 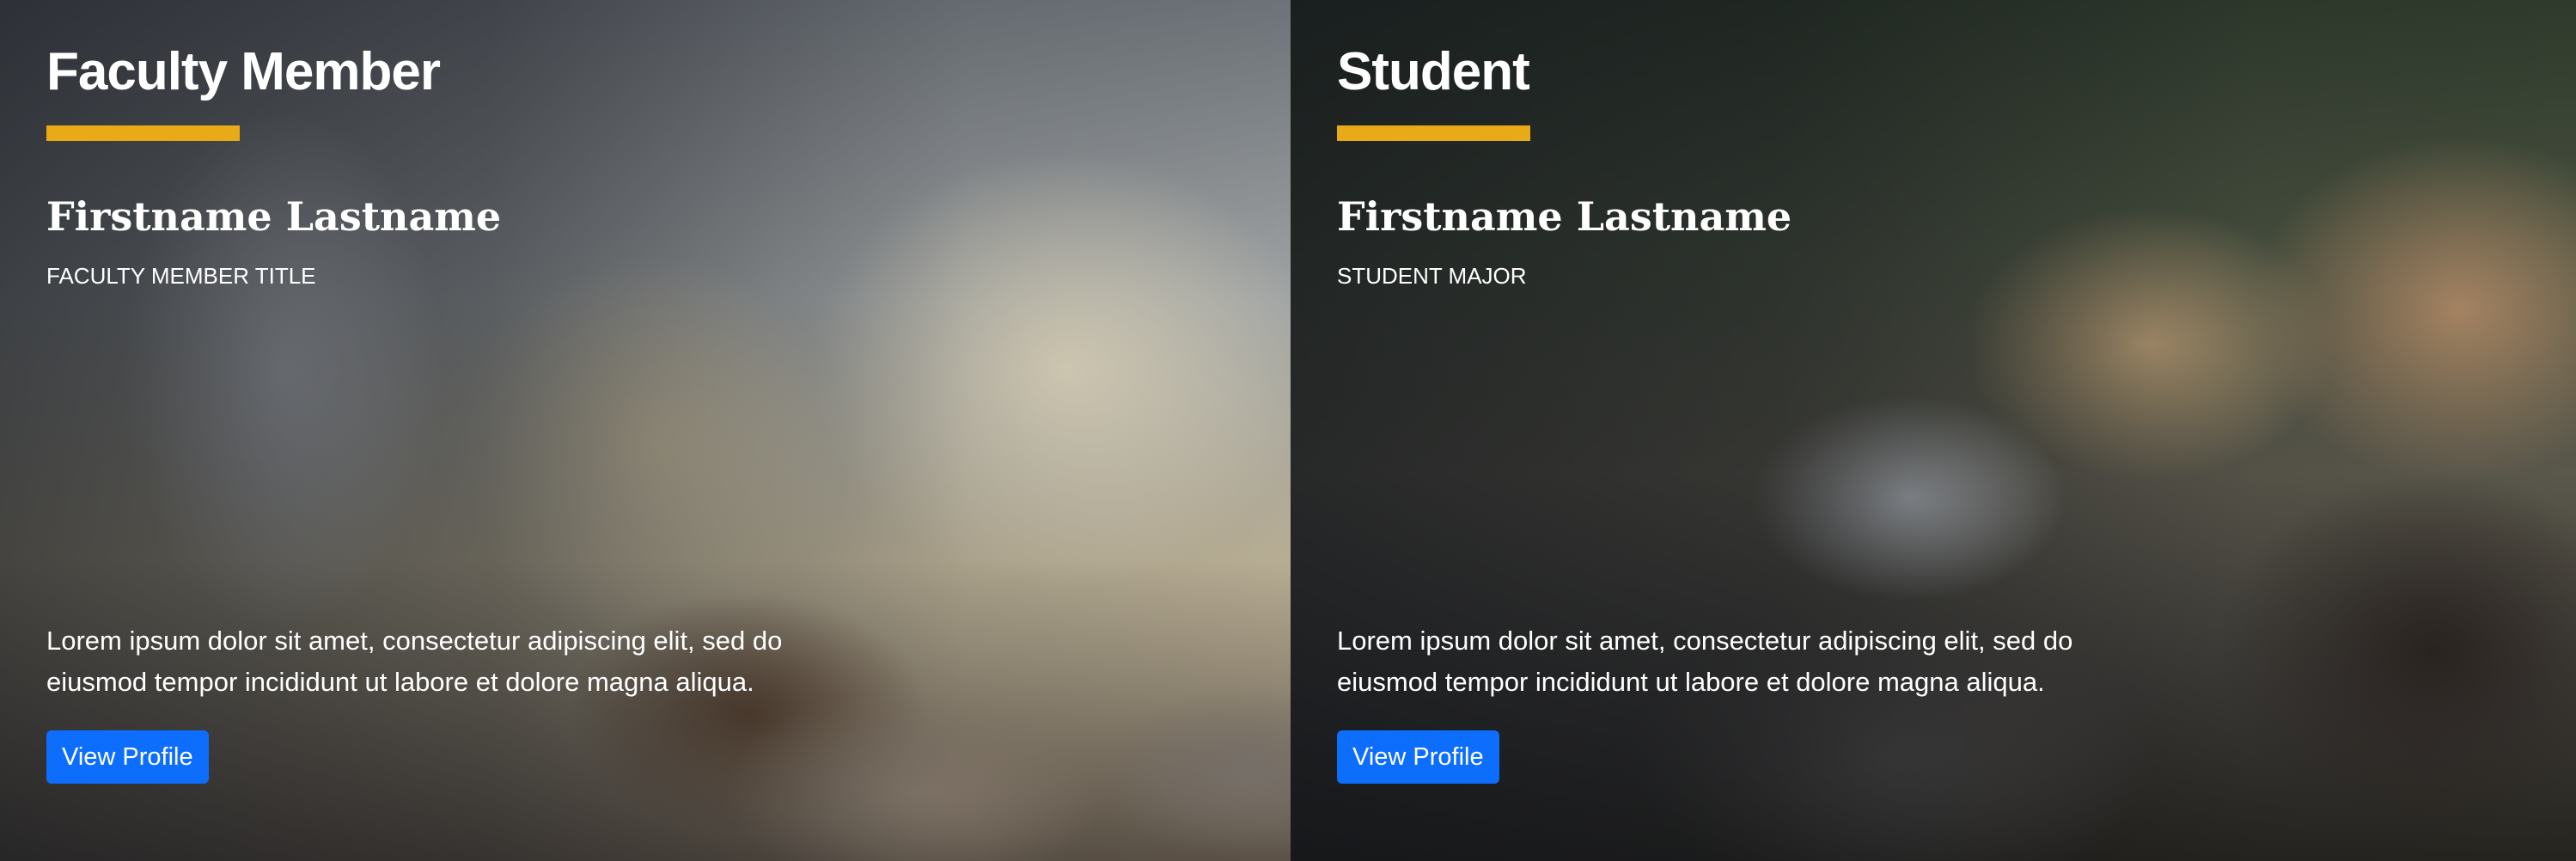 What do you see at coordinates (181, 276) in the screenshot?
I see `person-title: FACULTY MEMBER TITLE` at bounding box center [181, 276].